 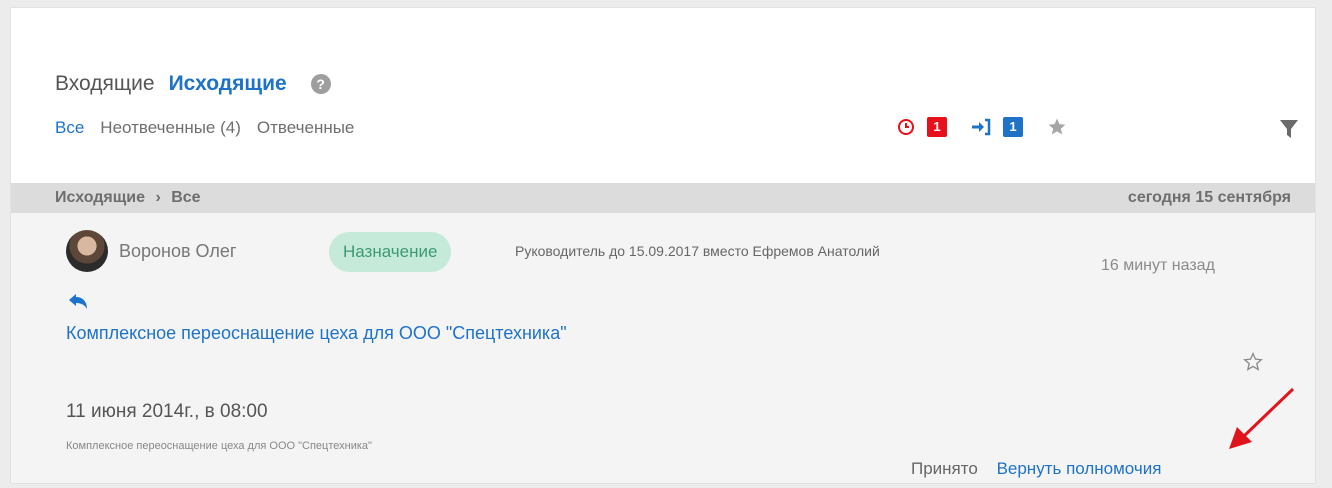 I want to click on filter-links: Все Неотвеченные (4) Отвеченные, so click(x=212, y=128).